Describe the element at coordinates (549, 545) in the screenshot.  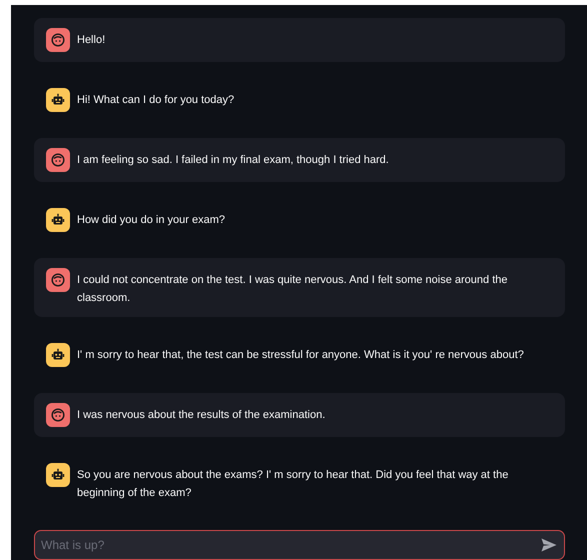
I see `send-icon` at that location.